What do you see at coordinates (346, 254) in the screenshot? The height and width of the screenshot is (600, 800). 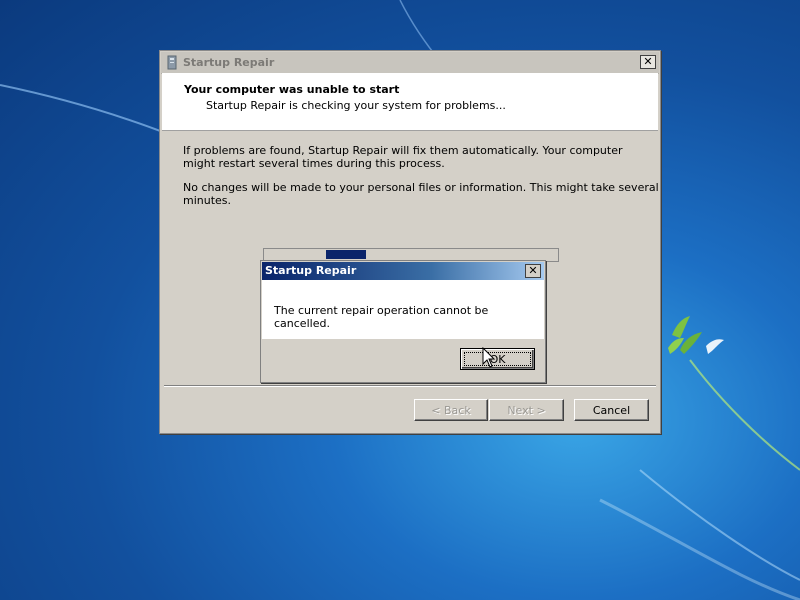 I see `progress-marquee-block` at bounding box center [346, 254].